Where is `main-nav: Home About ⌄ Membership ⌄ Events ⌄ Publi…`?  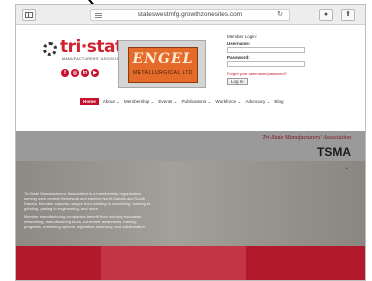 main-nav: Home About ⌄ Membership ⌄ Events ⌄ Publi… is located at coordinates (182, 101).